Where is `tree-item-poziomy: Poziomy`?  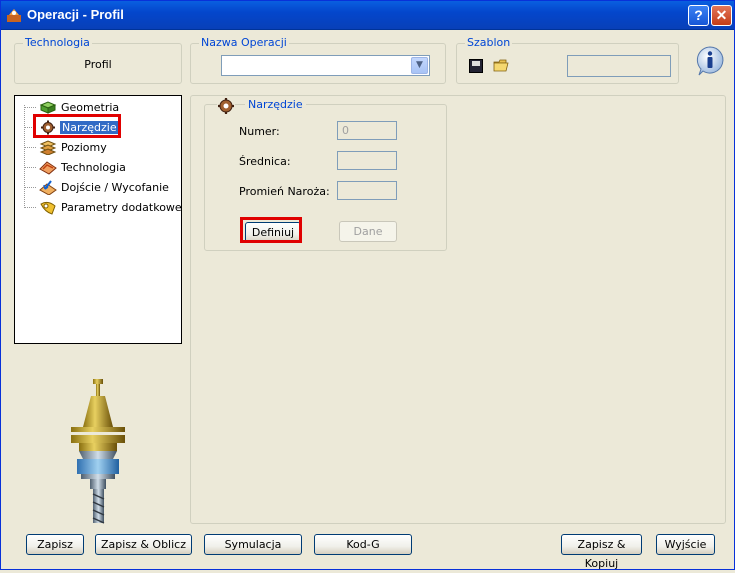
tree-item-poziomy: Poziomy is located at coordinates (95, 147).